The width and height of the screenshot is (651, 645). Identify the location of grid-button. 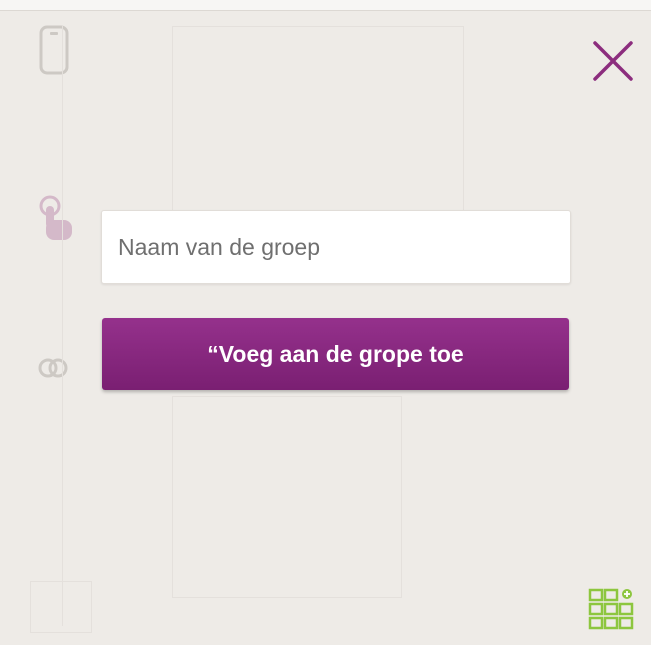
(612, 610).